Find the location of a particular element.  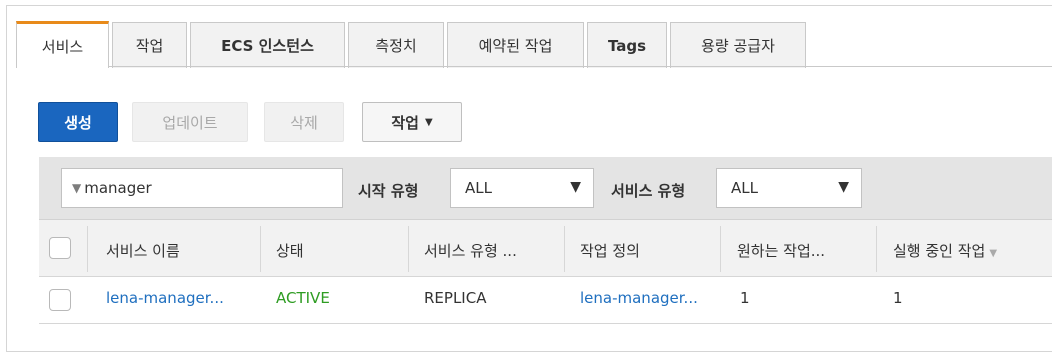

actions-dropdown-button: 작업 ▼ is located at coordinates (412, 122).